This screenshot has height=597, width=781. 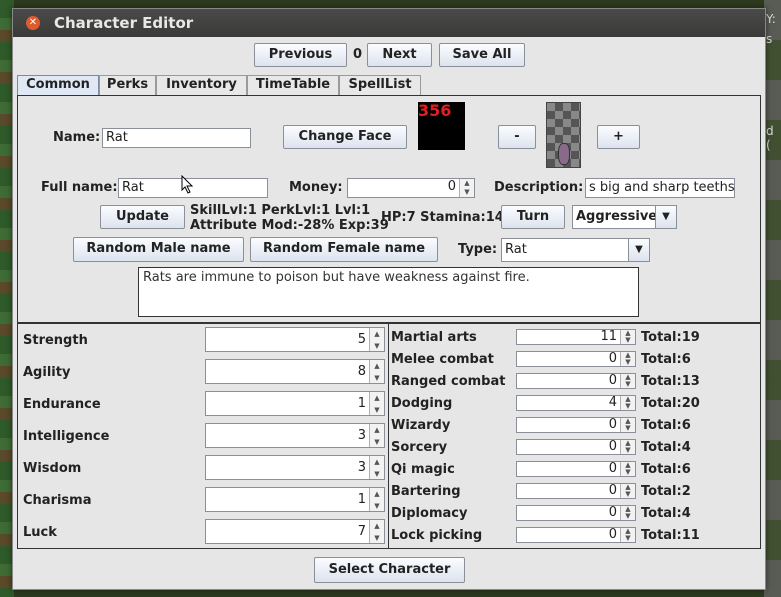 I want to click on skill-label: Qi magic, so click(x=423, y=469).